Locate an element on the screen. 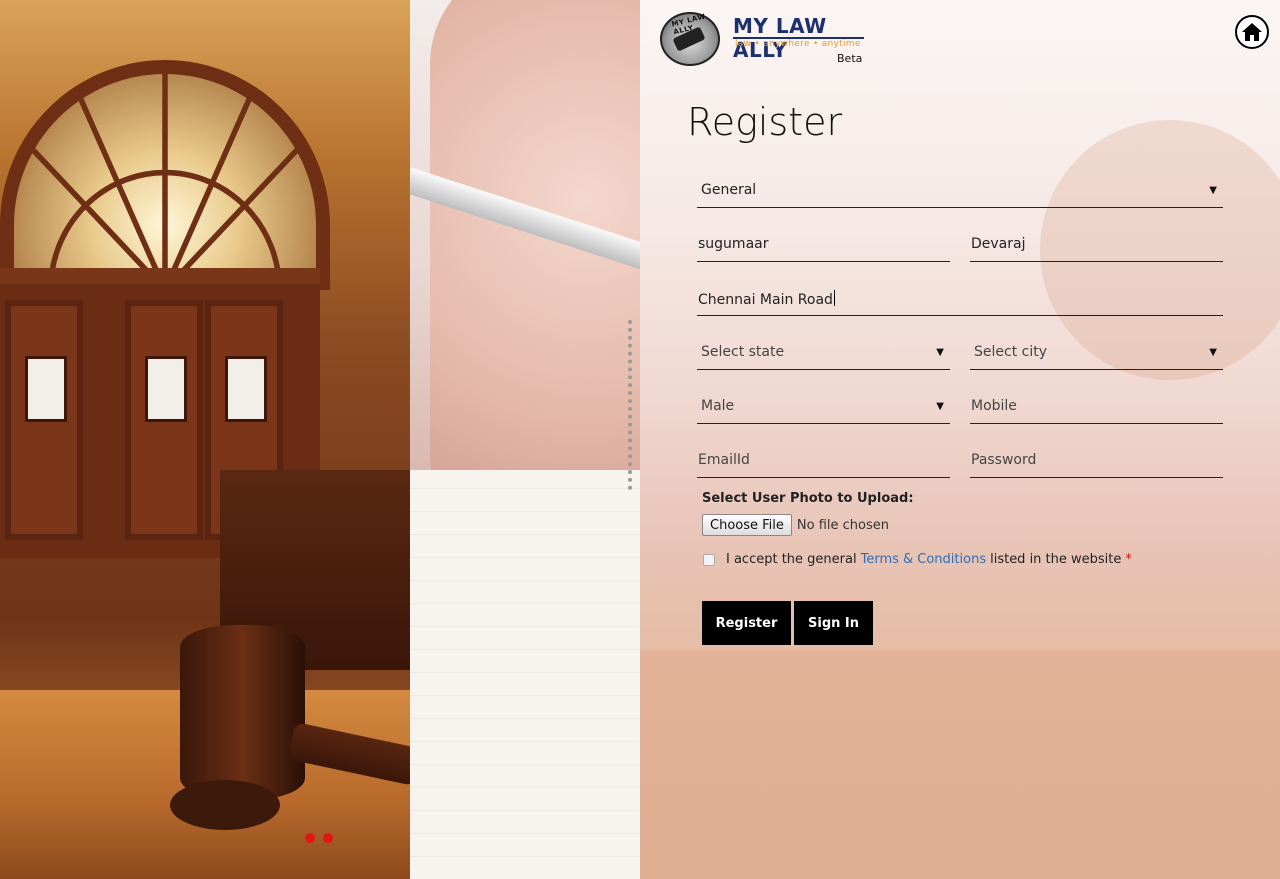 This screenshot has height=879, width=1280. sign-in-button: Sign In is located at coordinates (833, 623).